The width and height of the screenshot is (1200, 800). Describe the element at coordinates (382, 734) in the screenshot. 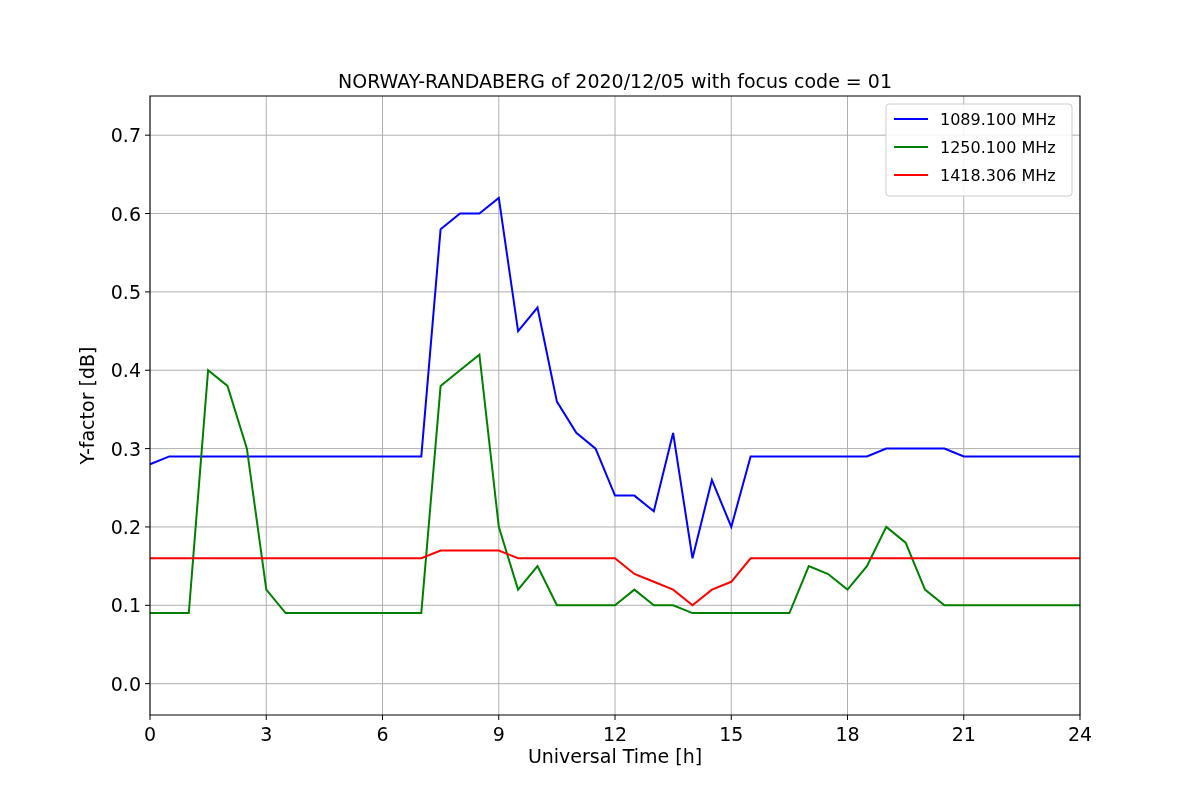

I see `x-tick-label: 6` at that location.